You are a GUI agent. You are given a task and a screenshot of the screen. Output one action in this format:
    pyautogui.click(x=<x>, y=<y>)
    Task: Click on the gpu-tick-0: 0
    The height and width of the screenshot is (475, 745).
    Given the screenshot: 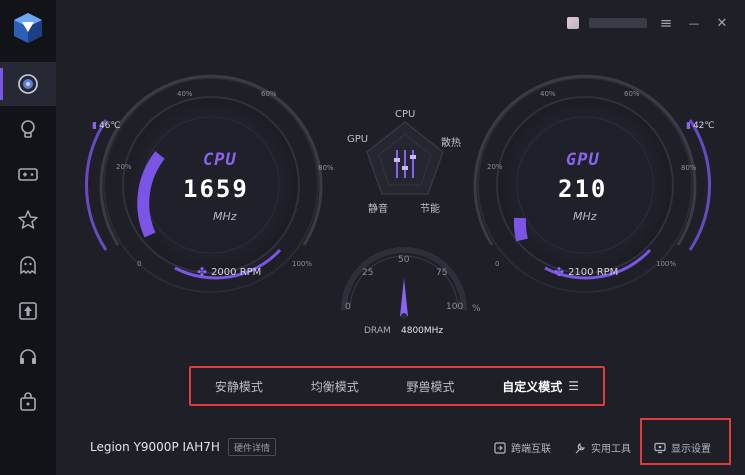 What is the action you would take?
    pyautogui.click(x=497, y=264)
    